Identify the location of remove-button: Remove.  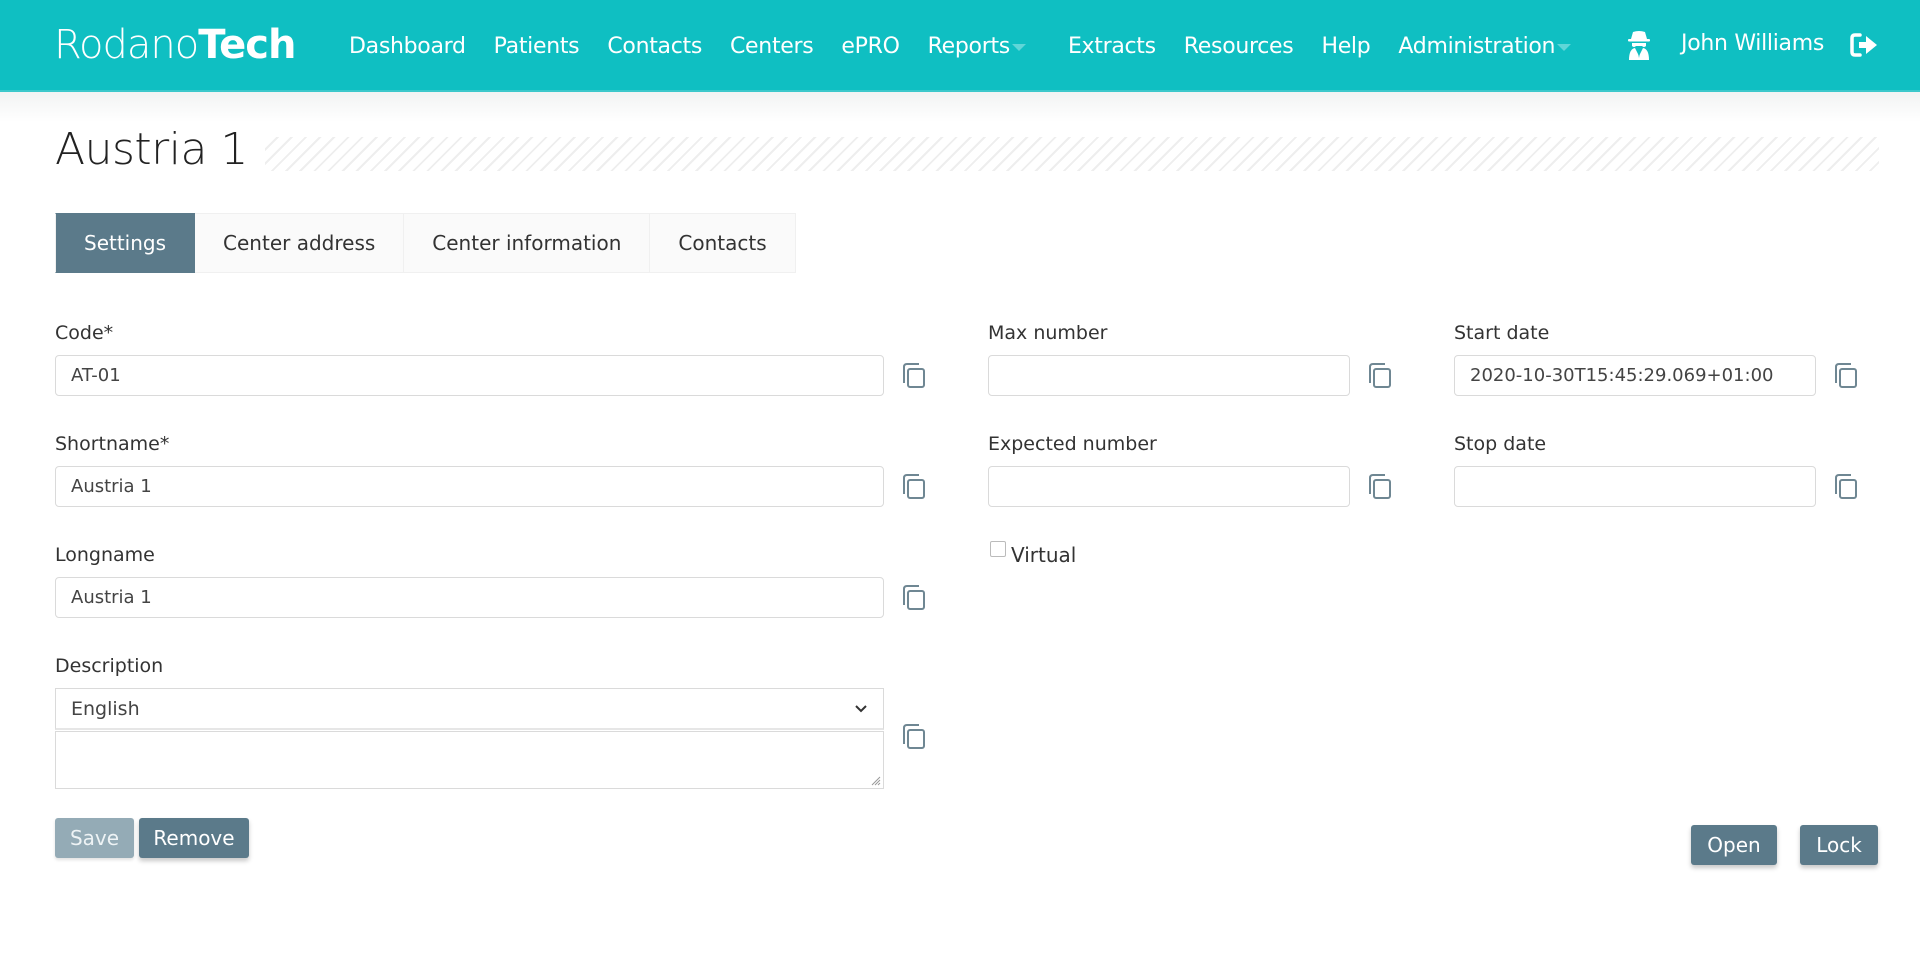
(194, 838).